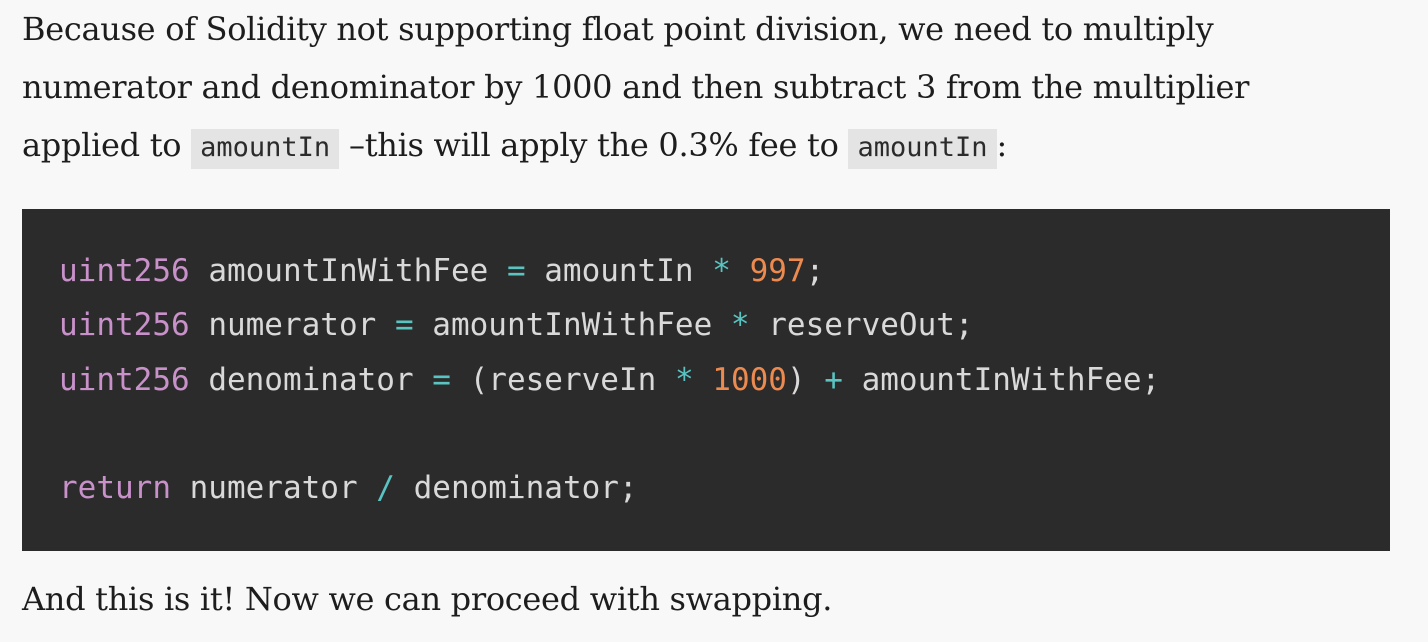 This screenshot has width=1428, height=642. Describe the element at coordinates (619, 271) in the screenshot. I see `code-identifier: amountIn` at that location.